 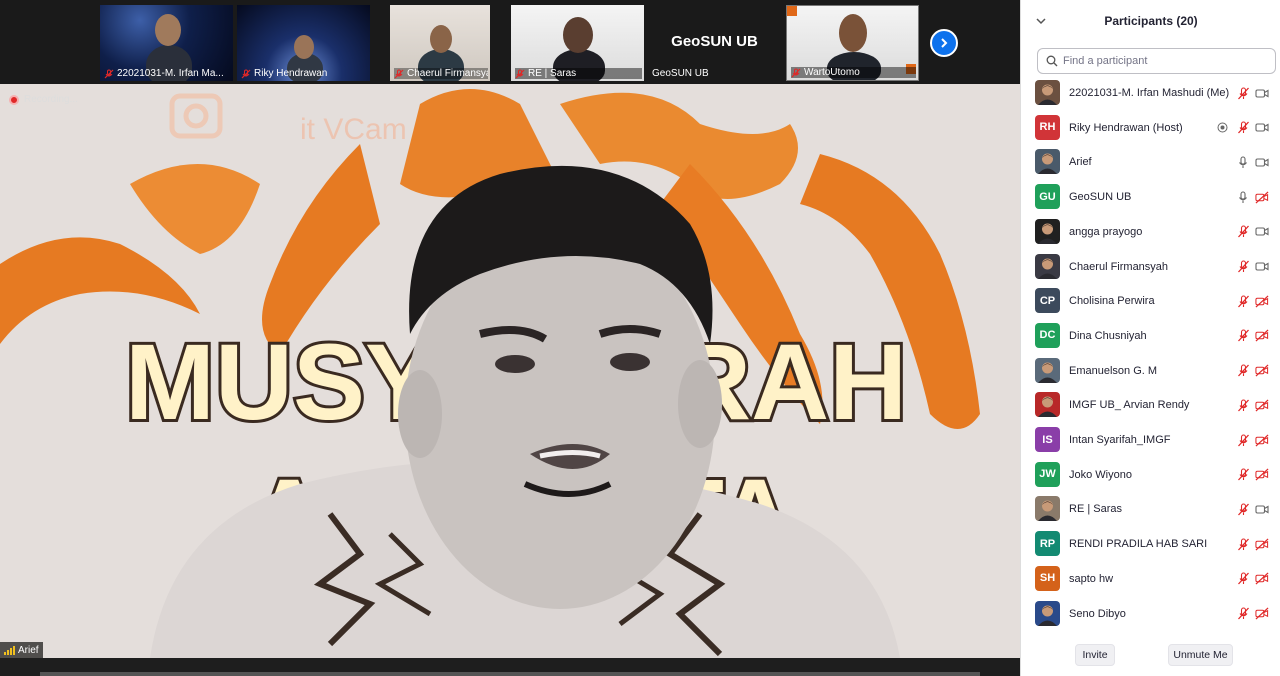 I want to click on participant-row: RH Riky Hendrawan (Host), so click(x=1150, y=128).